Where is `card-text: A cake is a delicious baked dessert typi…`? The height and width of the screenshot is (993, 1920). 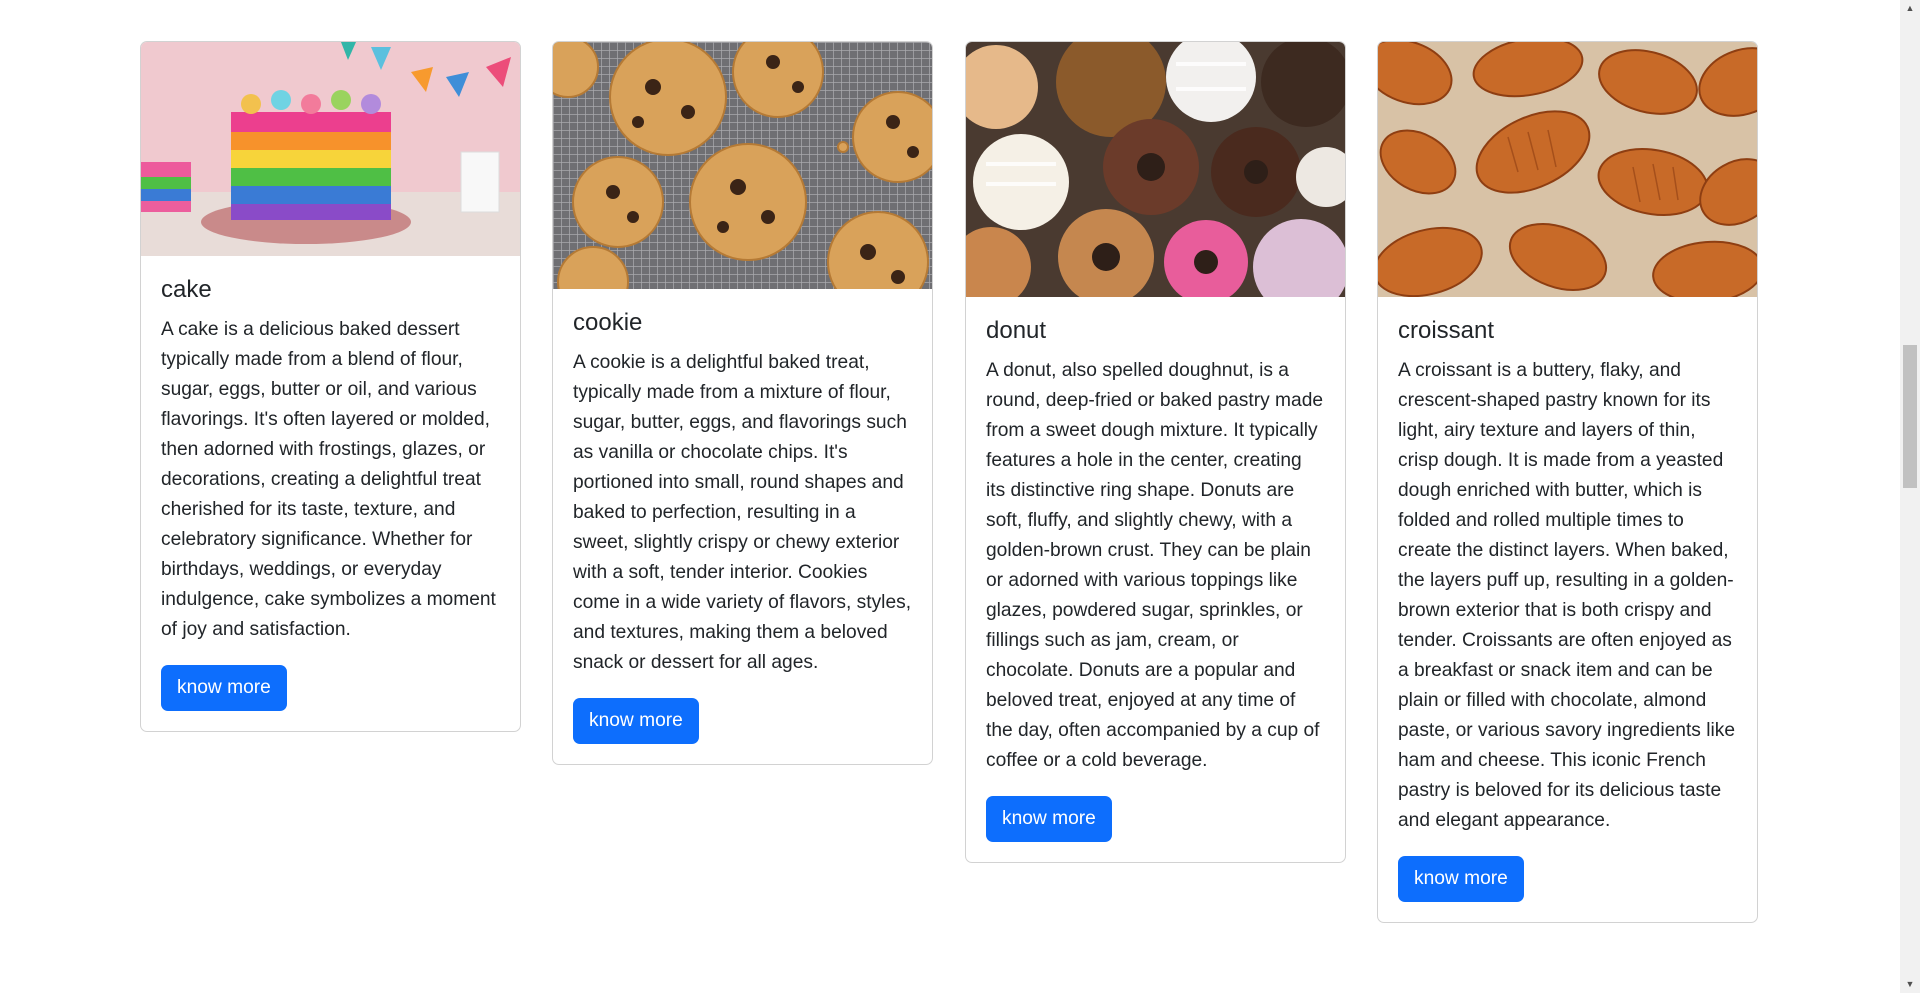 card-text: A cake is a delicious baked dessert typi… is located at coordinates (328, 479).